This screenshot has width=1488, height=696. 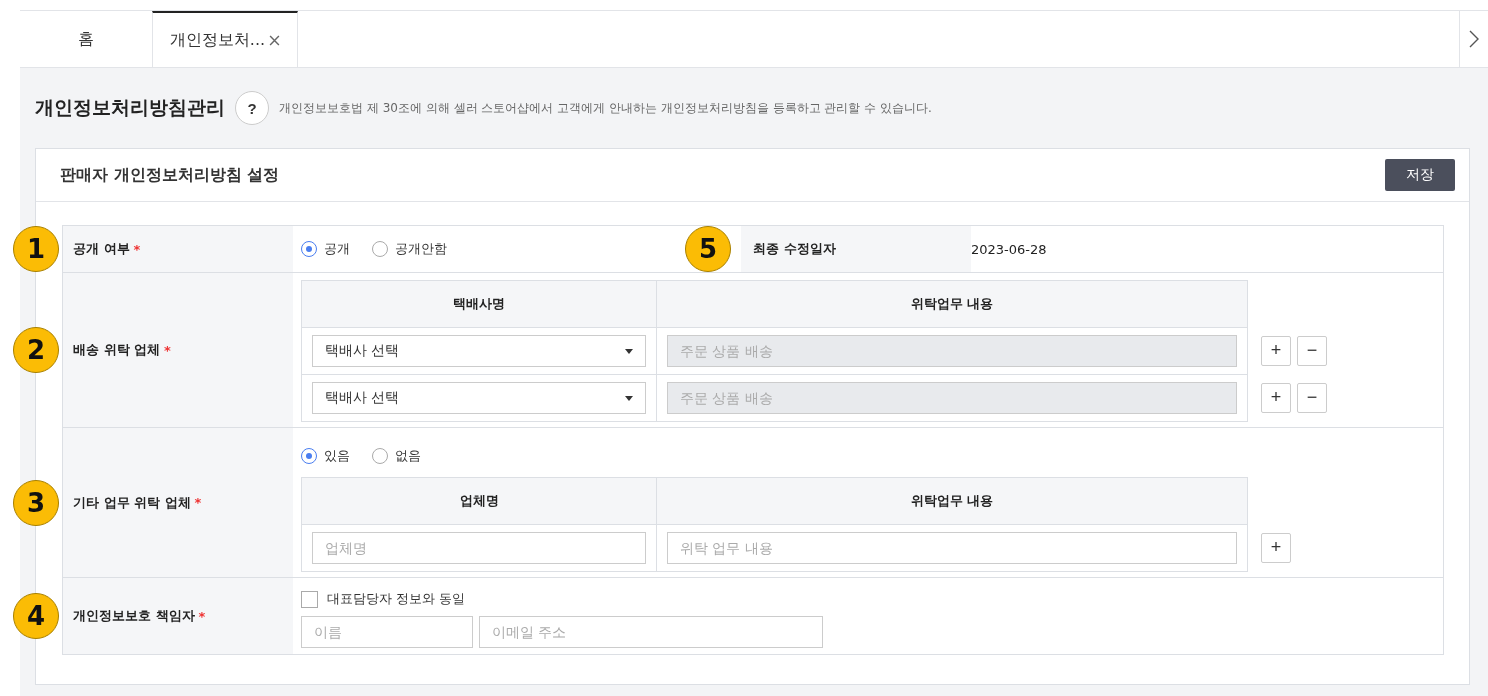 I want to click on field-label: 공개 여부, so click(x=101, y=249).